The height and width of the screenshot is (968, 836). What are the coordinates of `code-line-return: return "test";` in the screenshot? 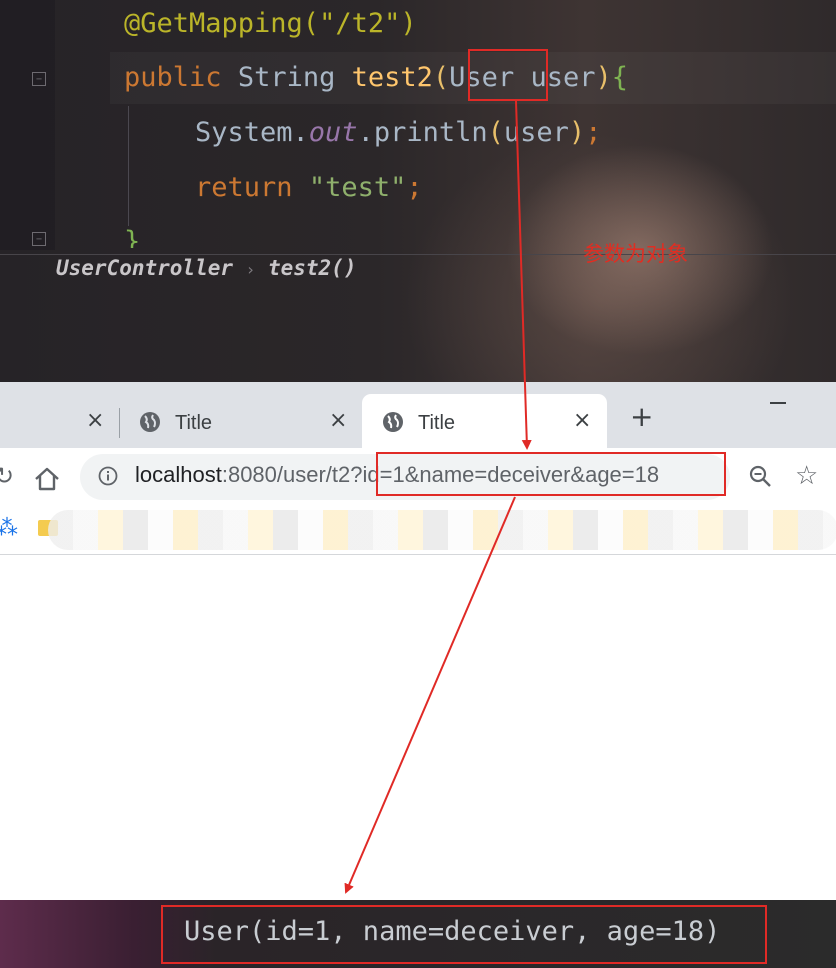 It's located at (309, 187).